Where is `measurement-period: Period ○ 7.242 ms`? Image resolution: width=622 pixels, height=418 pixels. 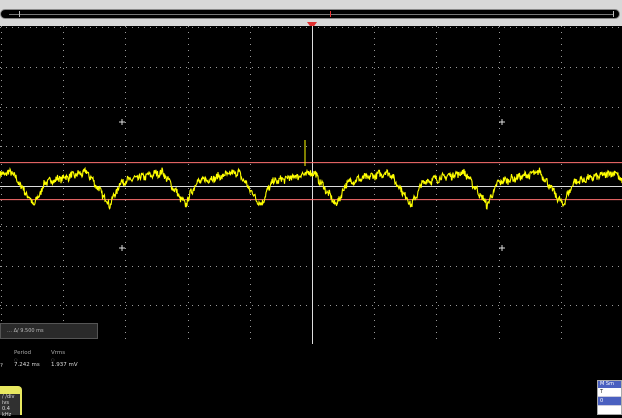 measurement-period: Period ○ 7.242 ms is located at coordinates (27, 359).